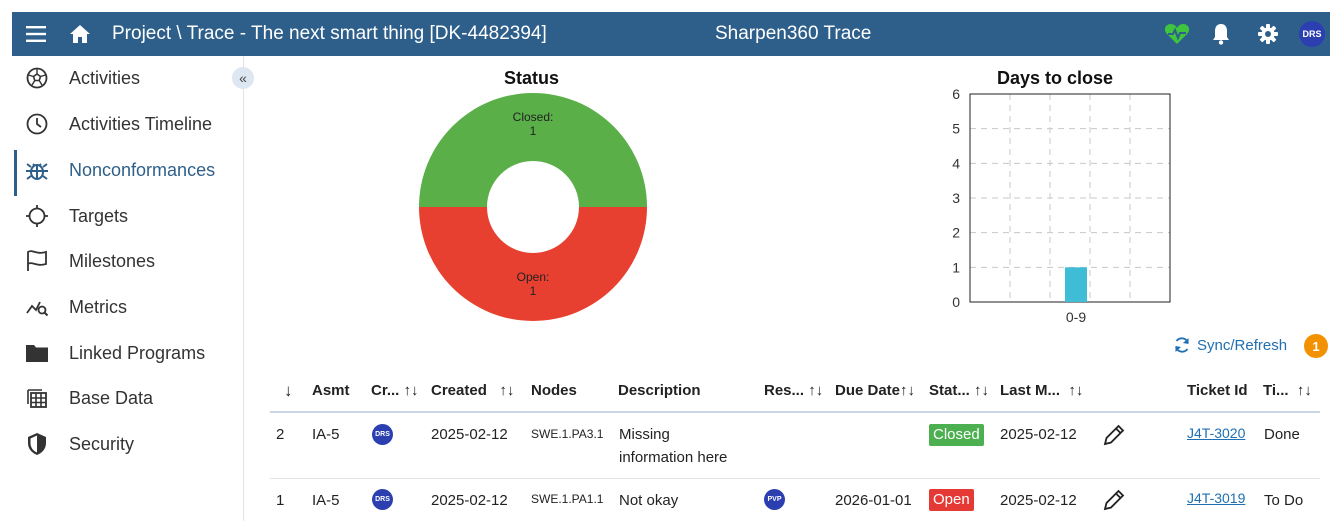 The height and width of the screenshot is (521, 1330). What do you see at coordinates (533, 291) in the screenshot?
I see `open-slice-value: 1` at bounding box center [533, 291].